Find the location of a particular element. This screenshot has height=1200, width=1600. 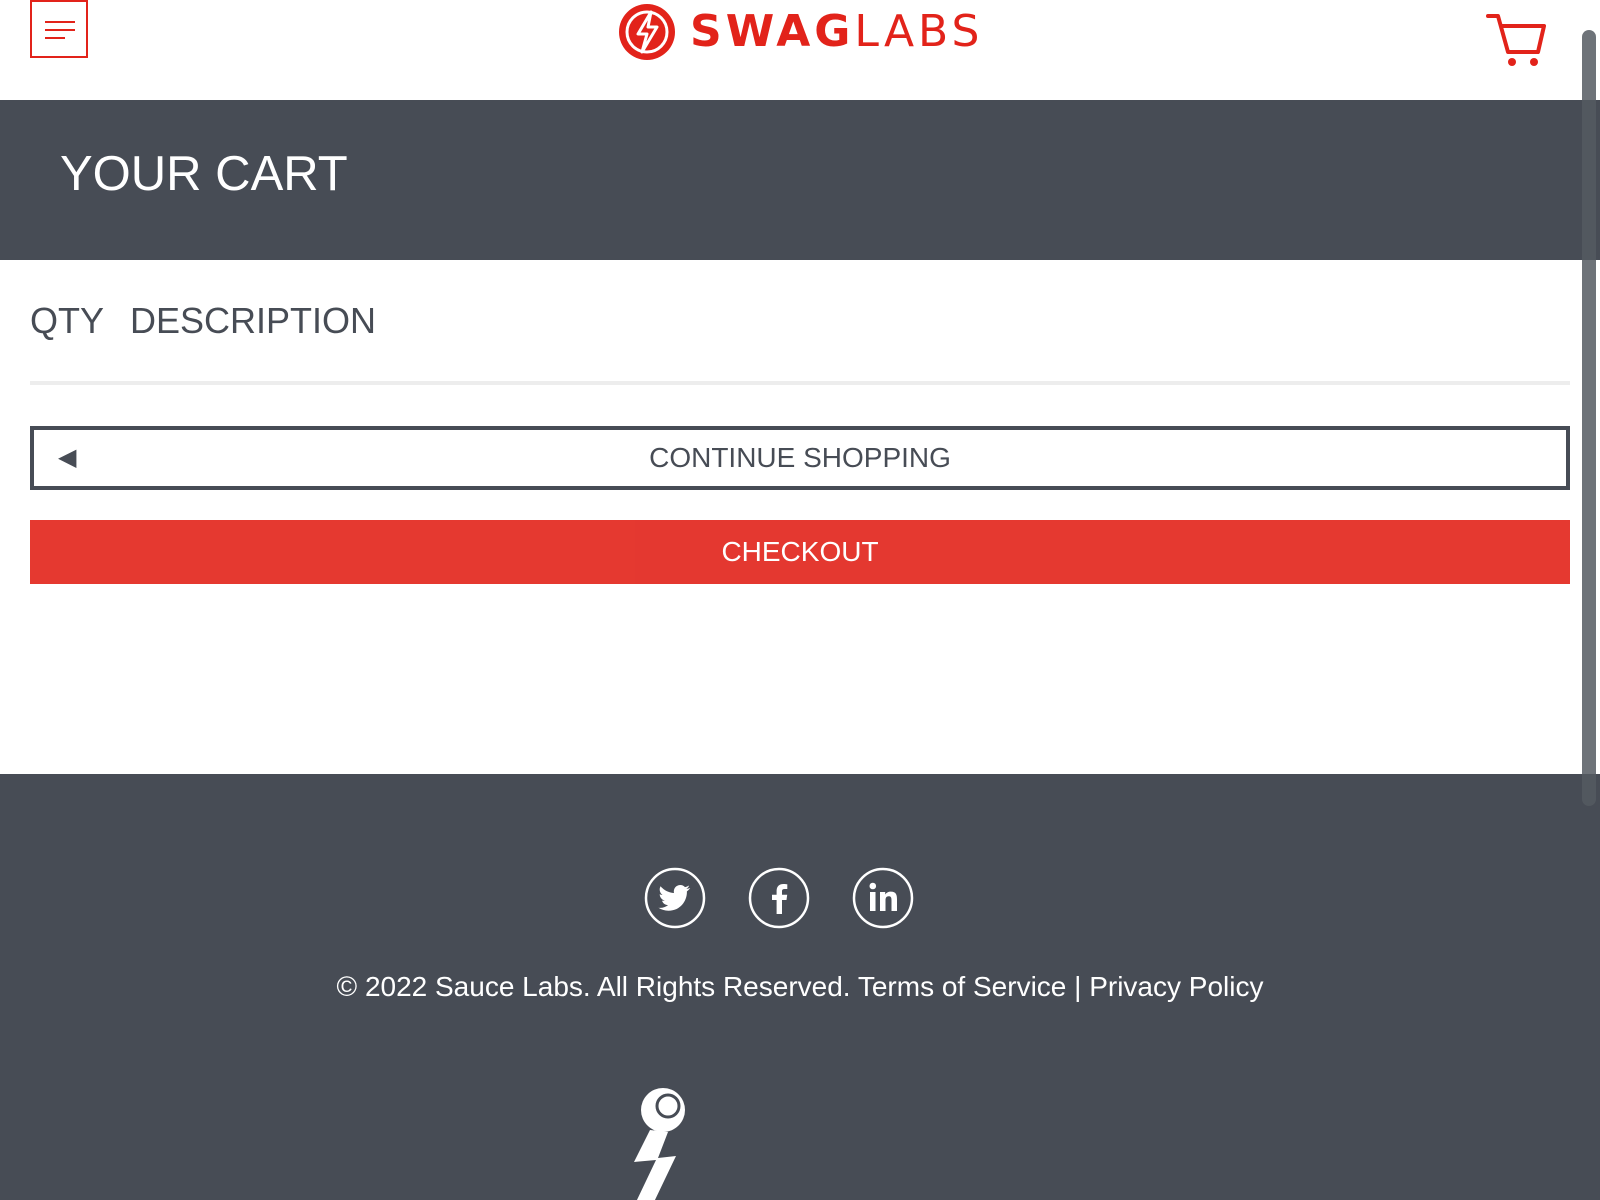

scrollbar-thumb is located at coordinates (1589, 418).